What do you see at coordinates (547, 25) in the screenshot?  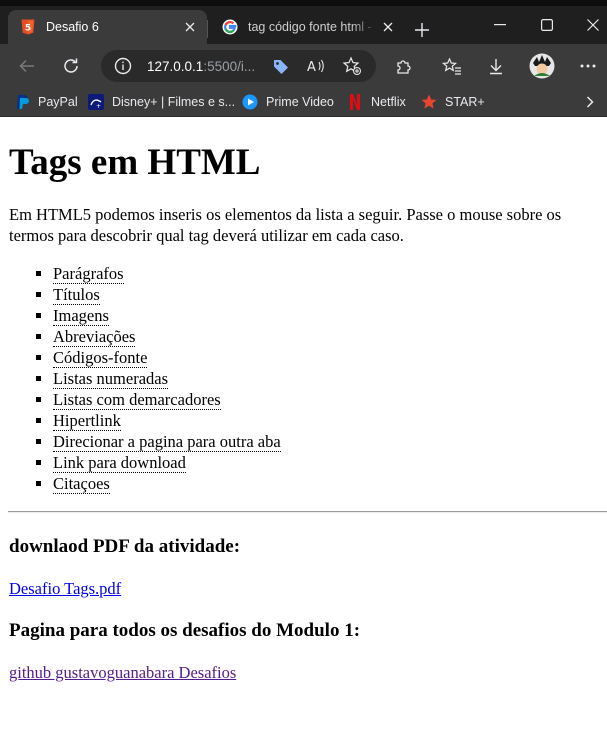 I see `maximize-icon` at bounding box center [547, 25].